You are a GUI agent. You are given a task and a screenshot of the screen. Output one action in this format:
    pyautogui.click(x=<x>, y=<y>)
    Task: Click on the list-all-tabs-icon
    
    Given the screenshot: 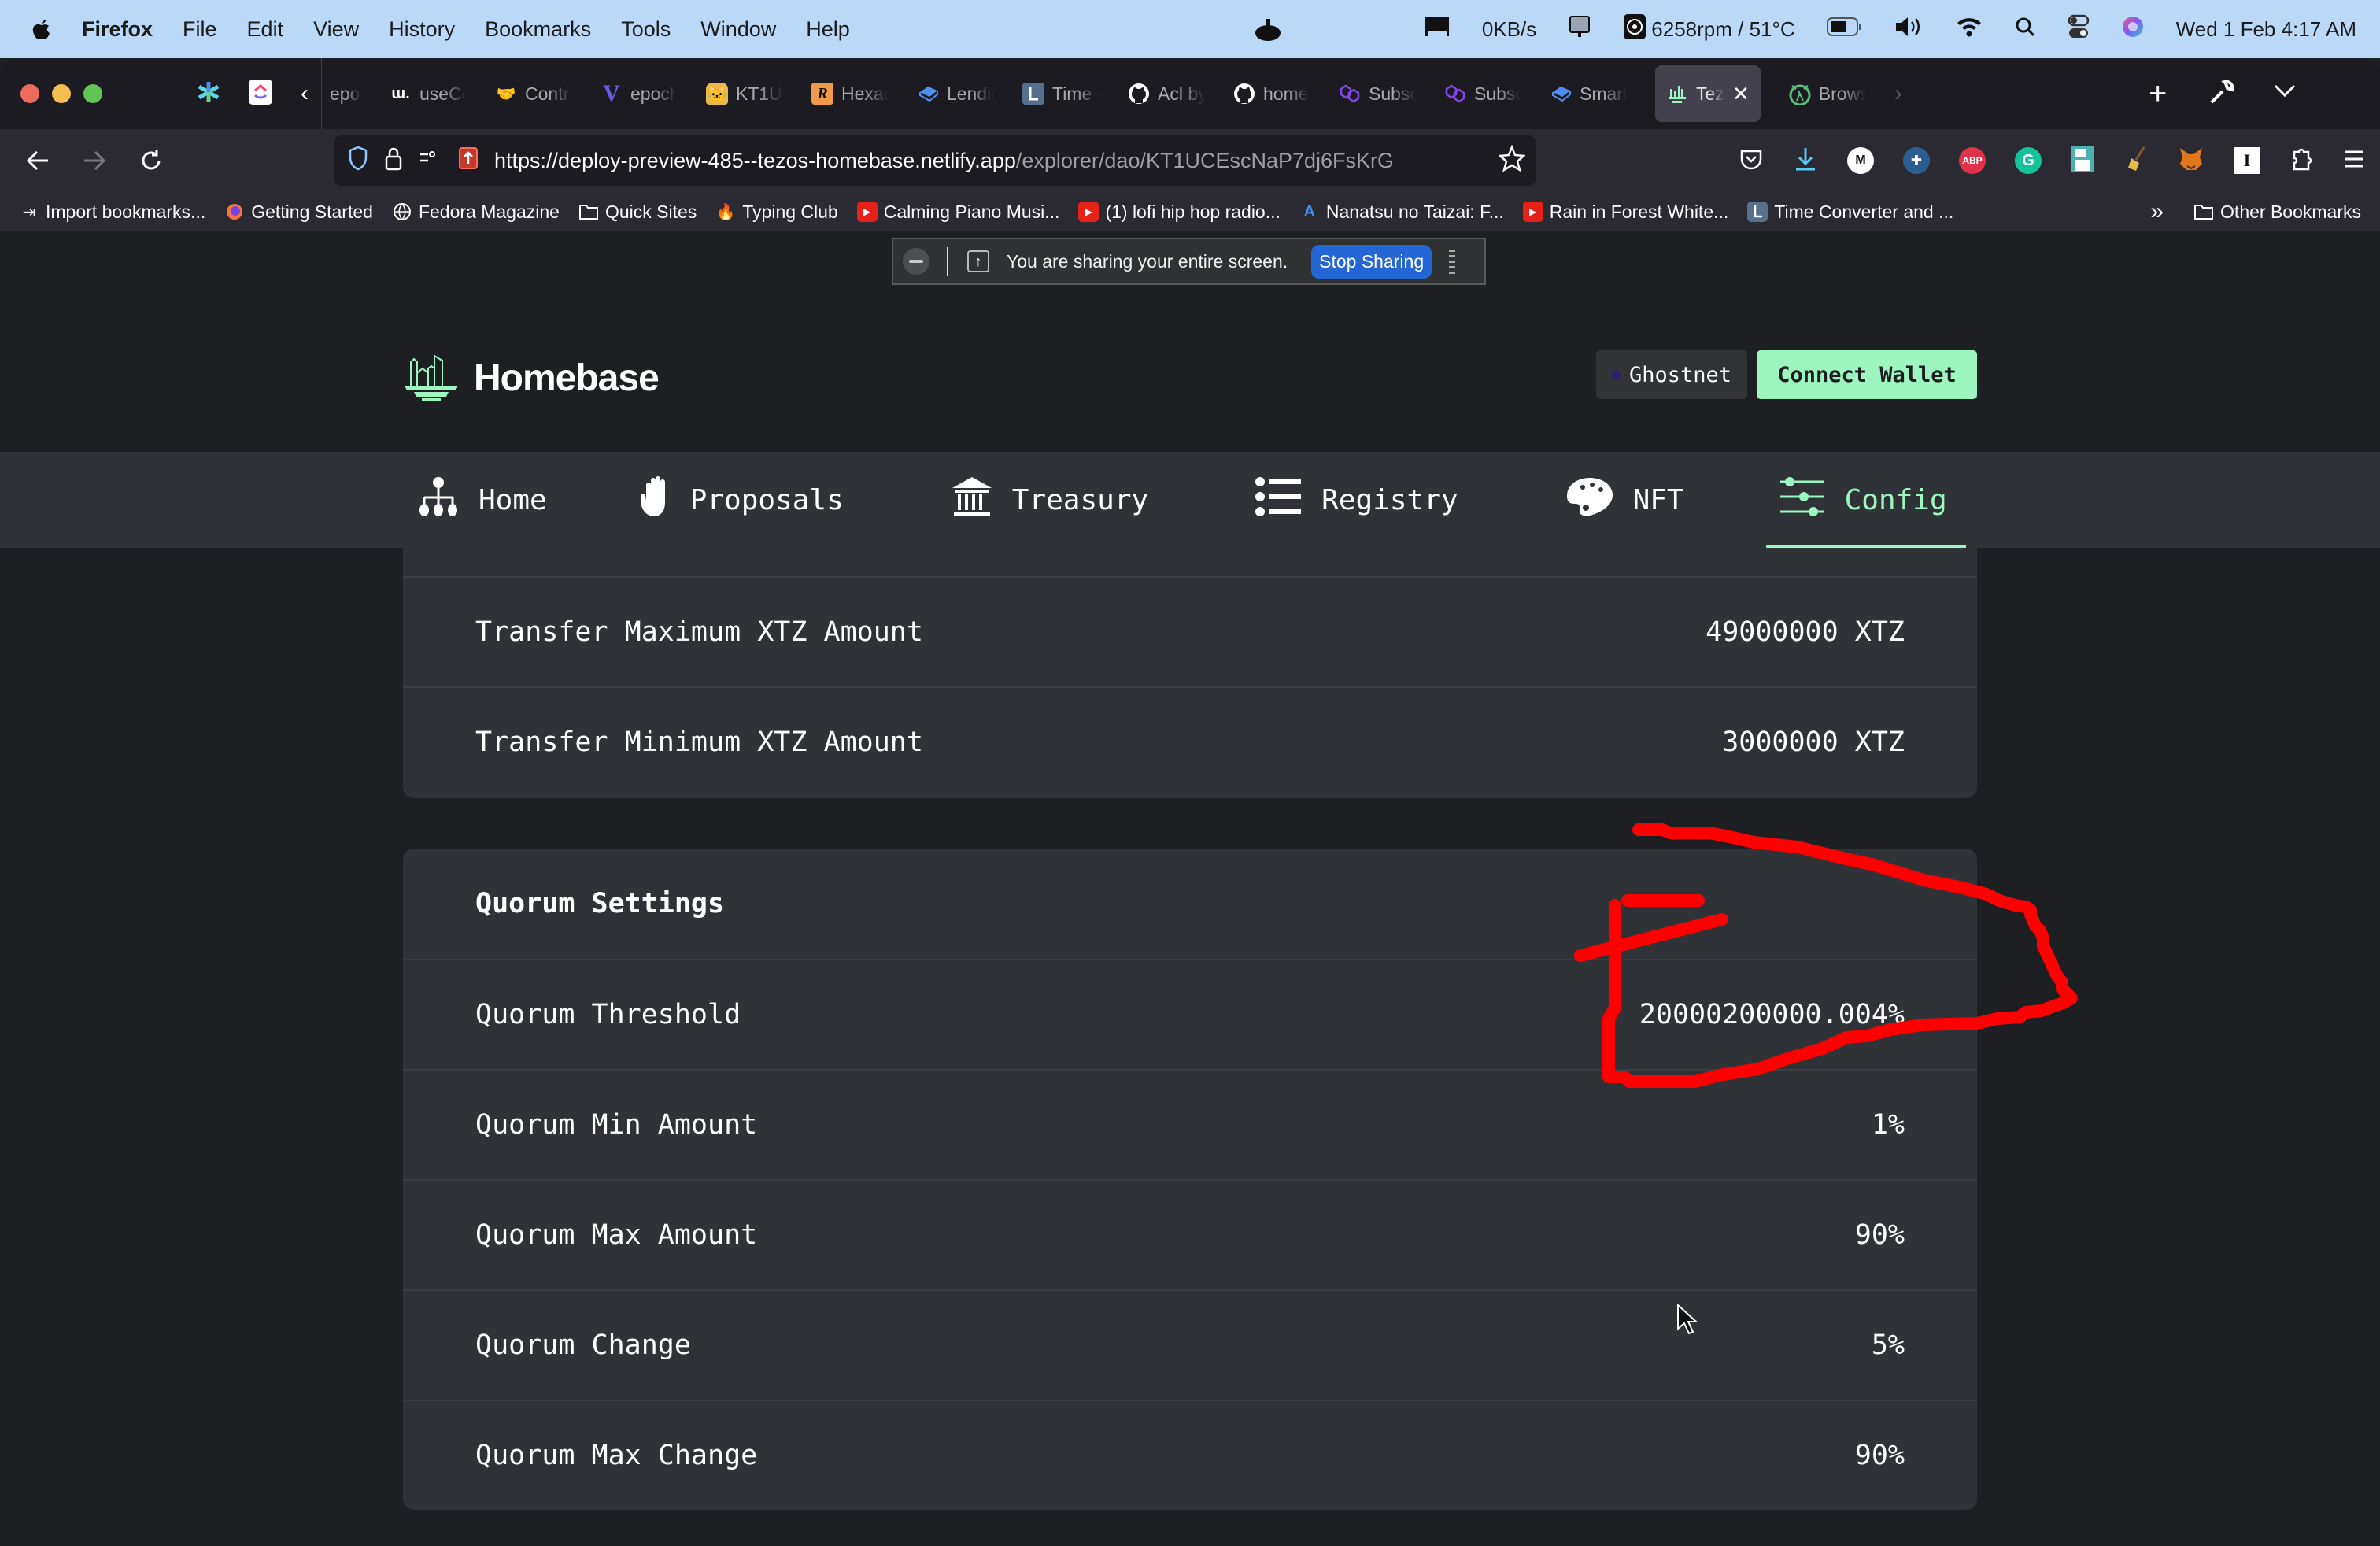 What is the action you would take?
    pyautogui.click(x=2285, y=93)
    